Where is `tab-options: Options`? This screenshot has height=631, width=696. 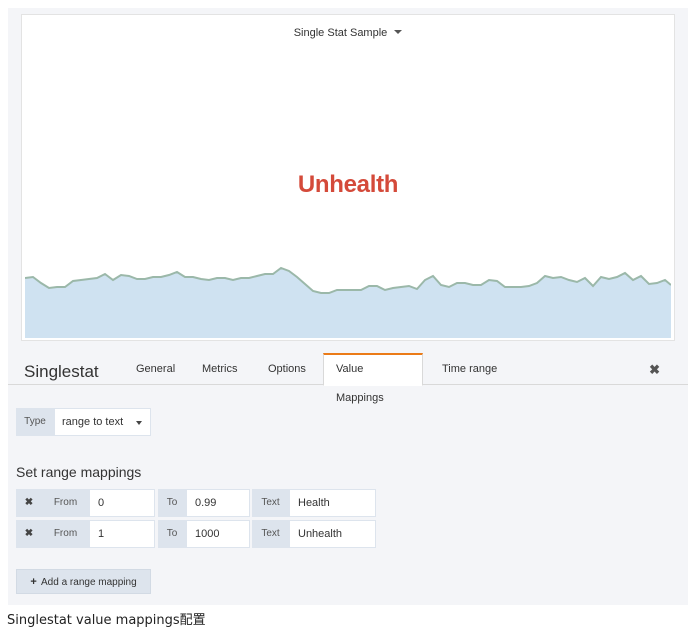 tab-options: Options is located at coordinates (287, 369).